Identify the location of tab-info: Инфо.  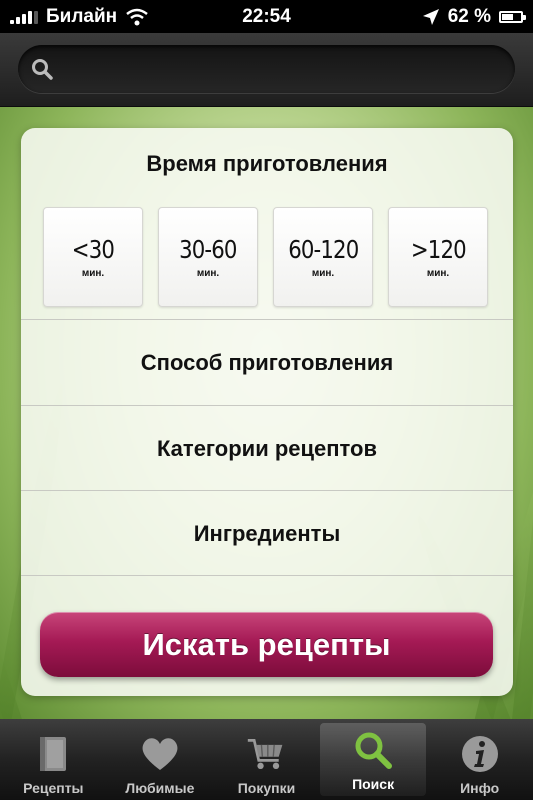
(479, 759).